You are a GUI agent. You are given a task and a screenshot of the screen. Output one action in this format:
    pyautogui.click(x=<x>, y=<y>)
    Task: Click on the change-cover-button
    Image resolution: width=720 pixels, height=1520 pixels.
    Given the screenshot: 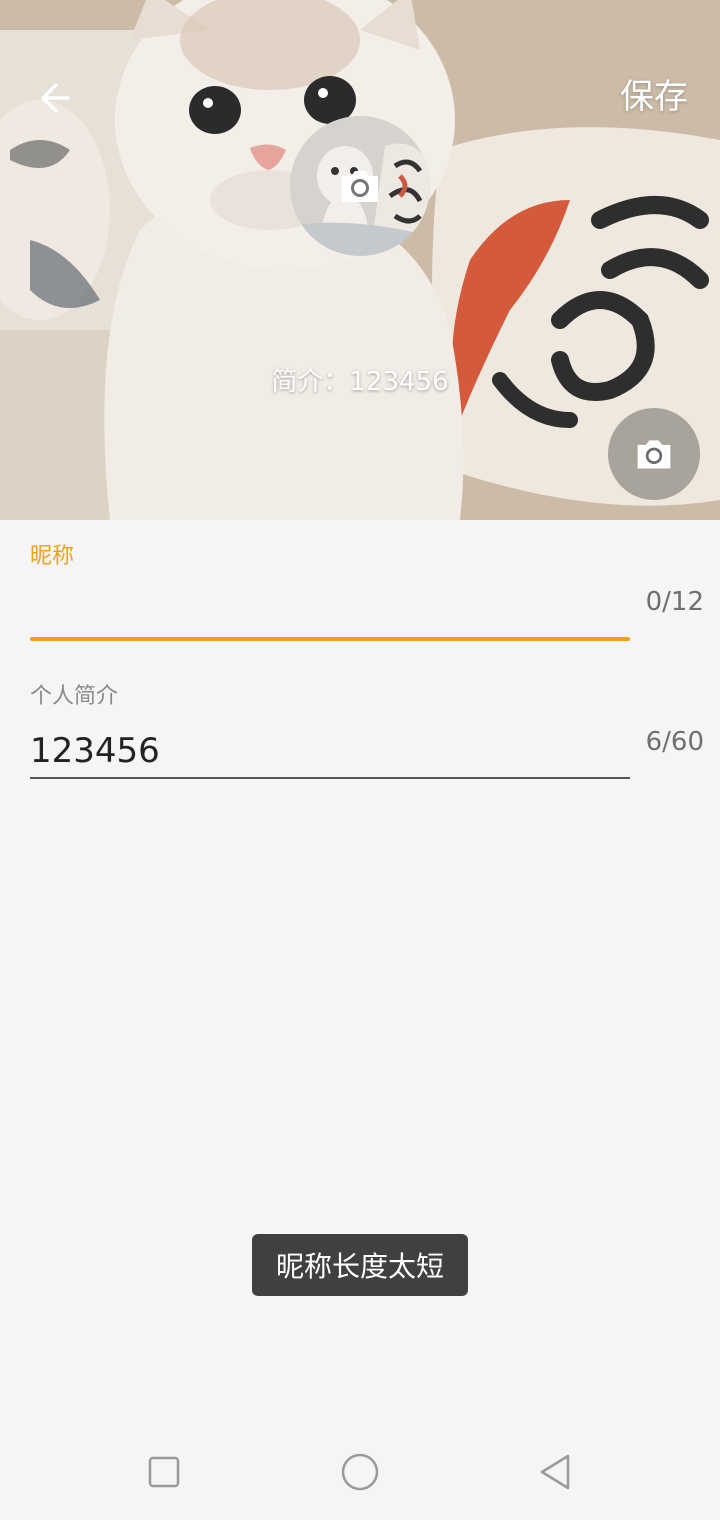 What is the action you would take?
    pyautogui.click(x=654, y=454)
    